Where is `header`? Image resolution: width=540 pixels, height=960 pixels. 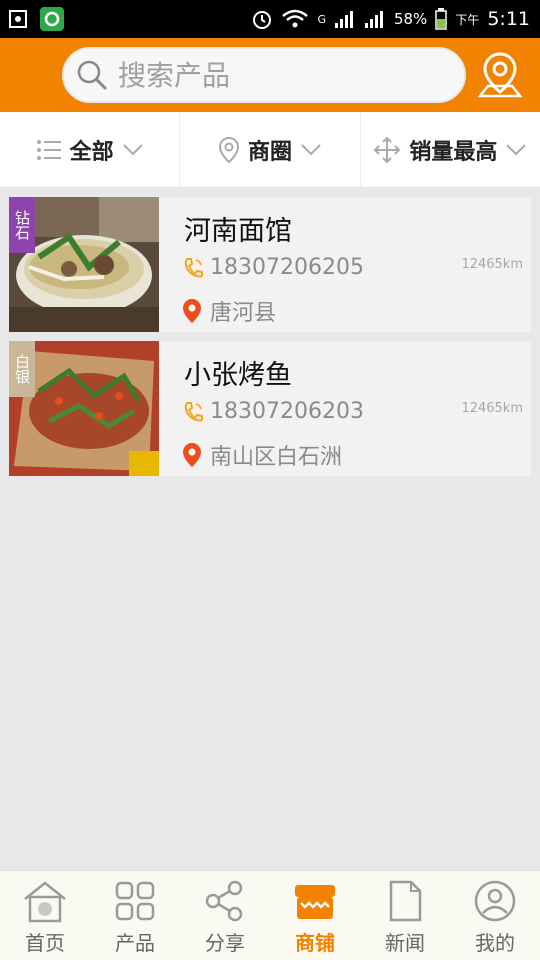 header is located at coordinates (270, 75).